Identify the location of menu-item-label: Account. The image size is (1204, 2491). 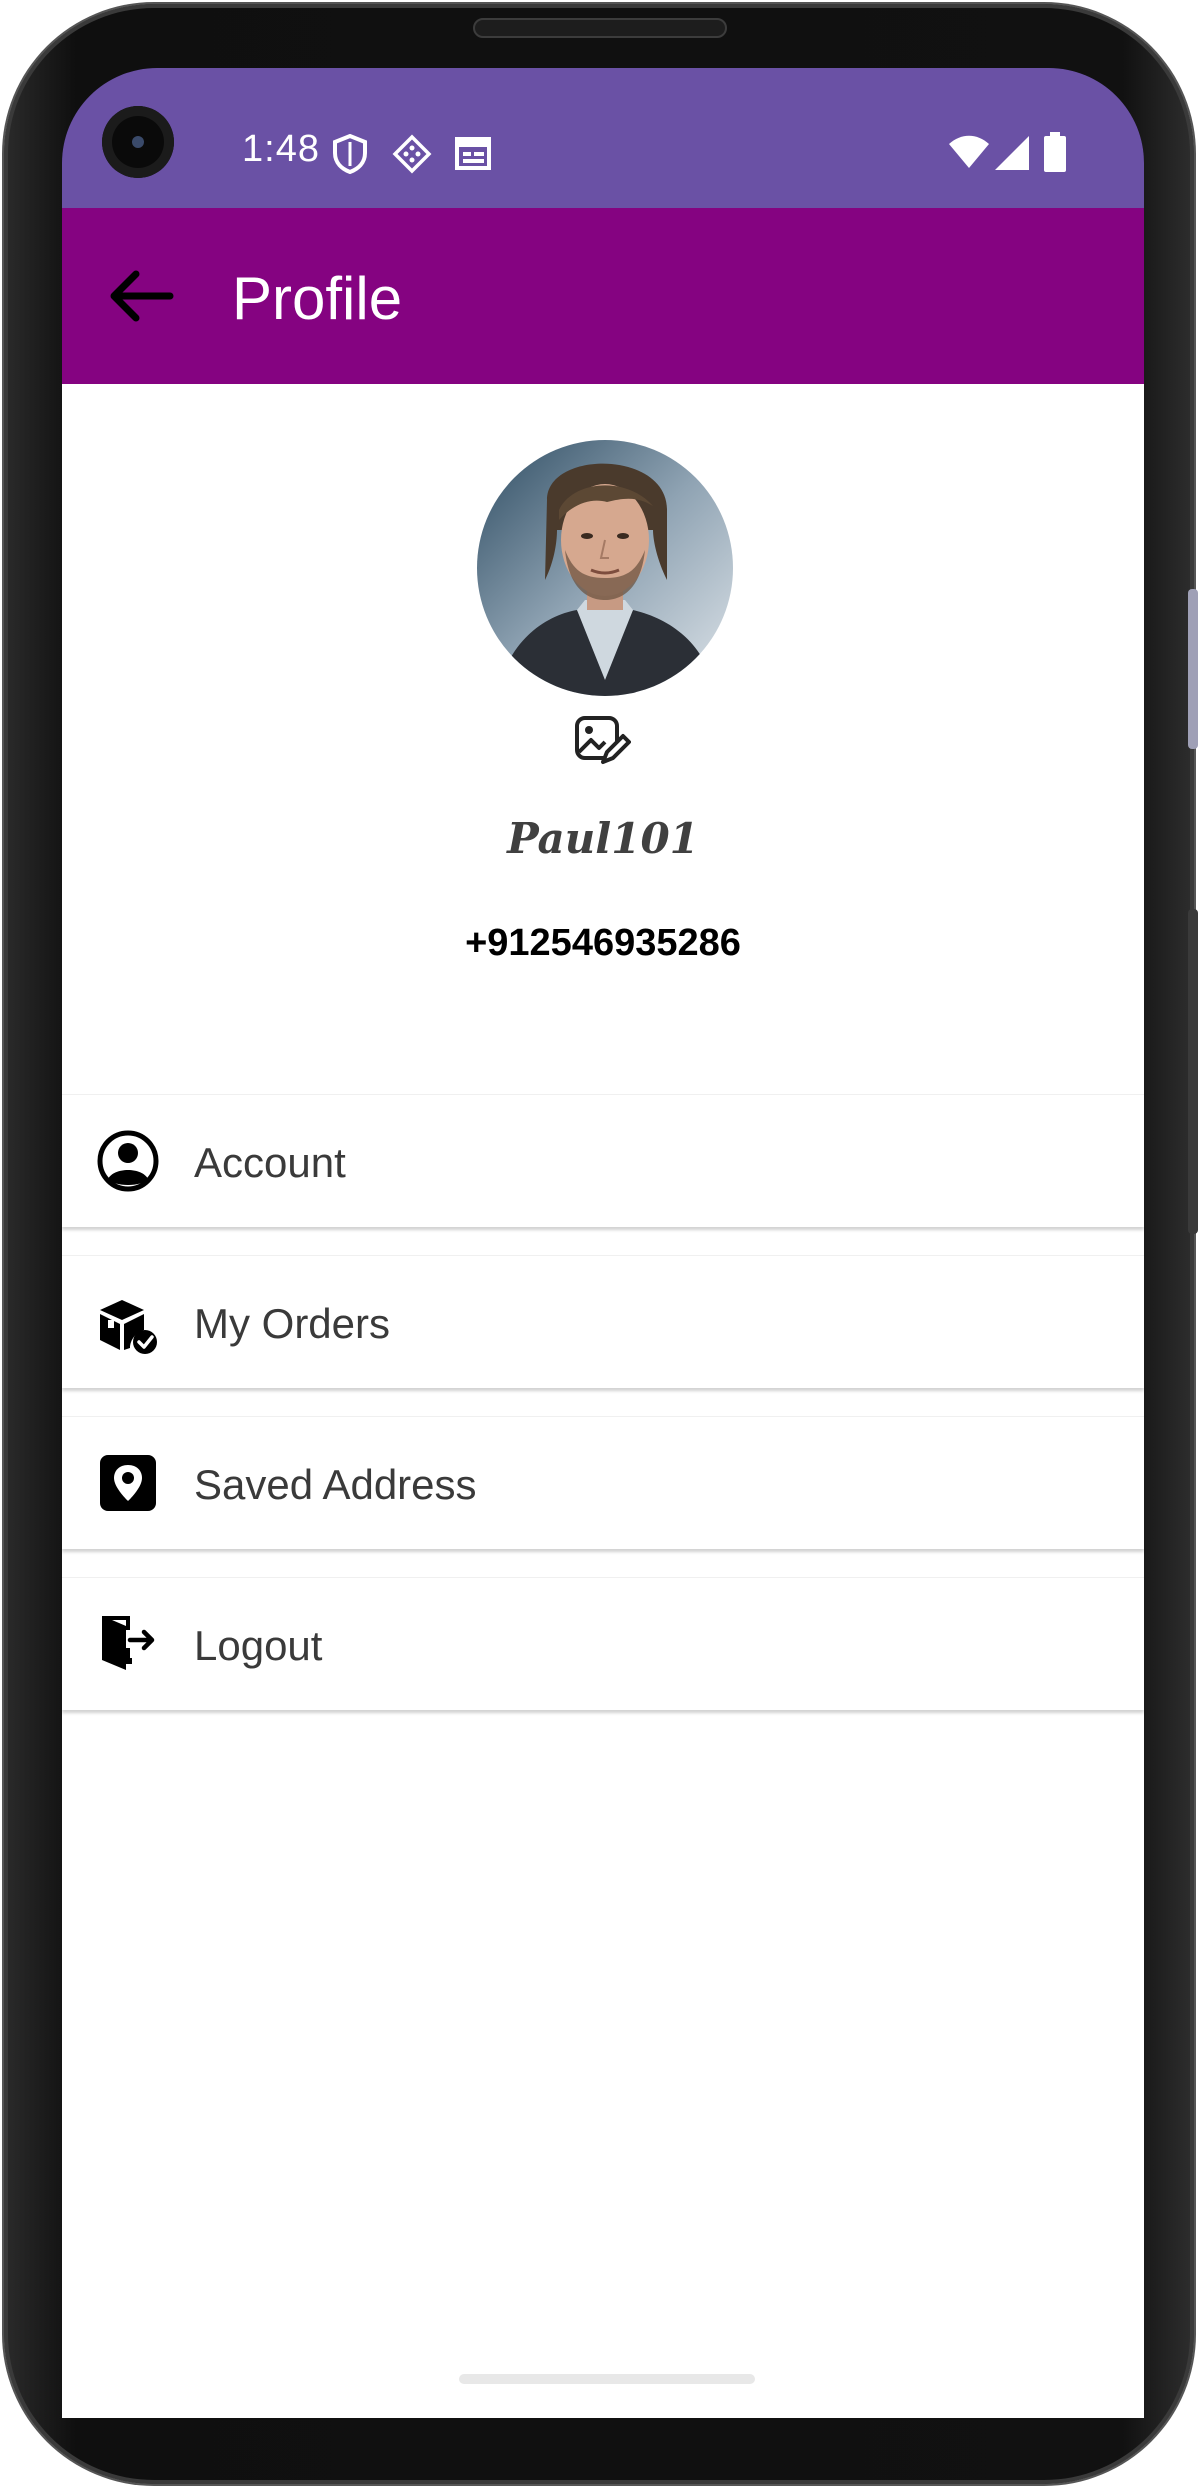
(270, 1162).